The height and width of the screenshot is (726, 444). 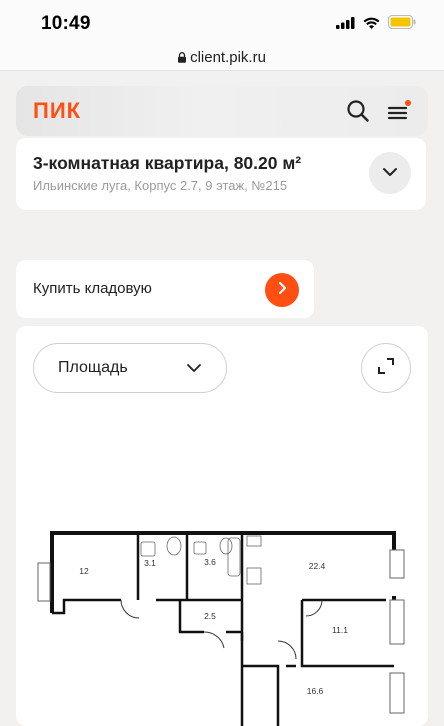 What do you see at coordinates (182, 57) in the screenshot?
I see `lock-icon` at bounding box center [182, 57].